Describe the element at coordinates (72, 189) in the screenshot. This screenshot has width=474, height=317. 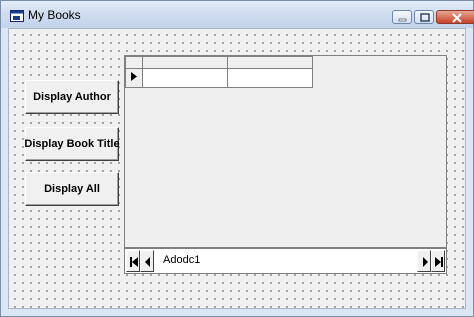
I see `display-all-button: Display All` at that location.